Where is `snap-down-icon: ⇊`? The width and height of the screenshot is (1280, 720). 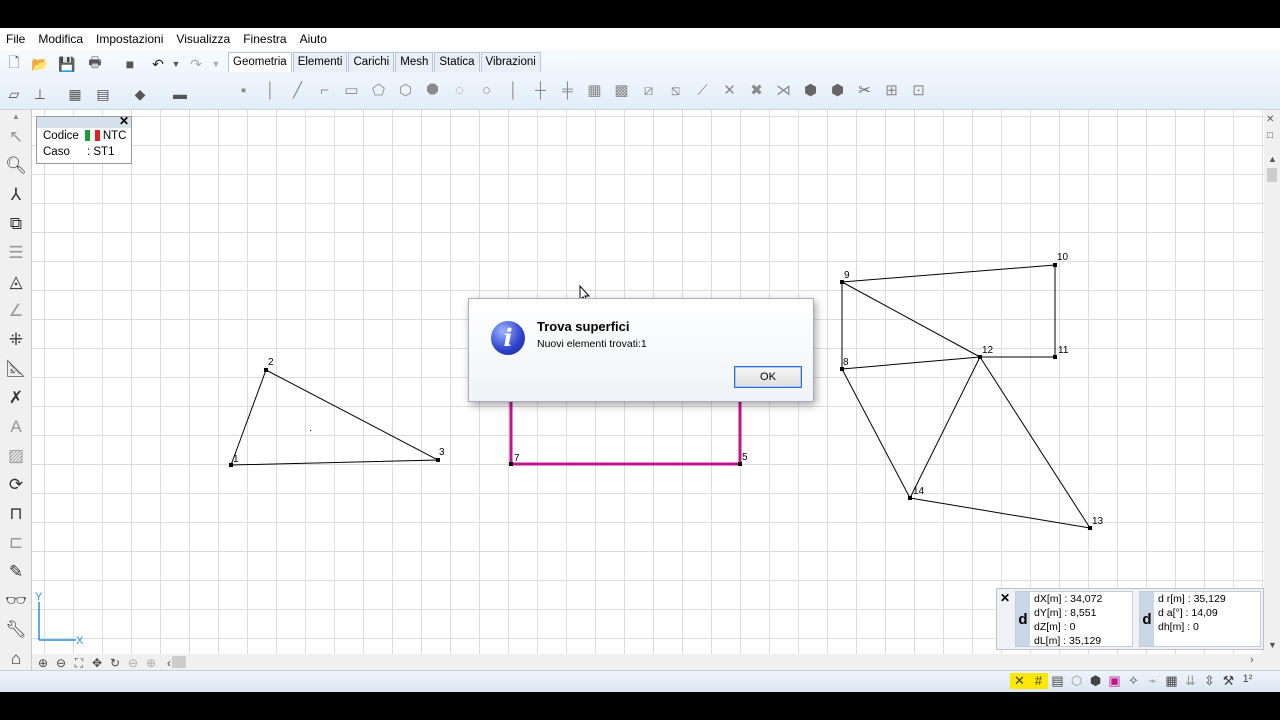
snap-down-icon: ⇊ is located at coordinates (1190, 681).